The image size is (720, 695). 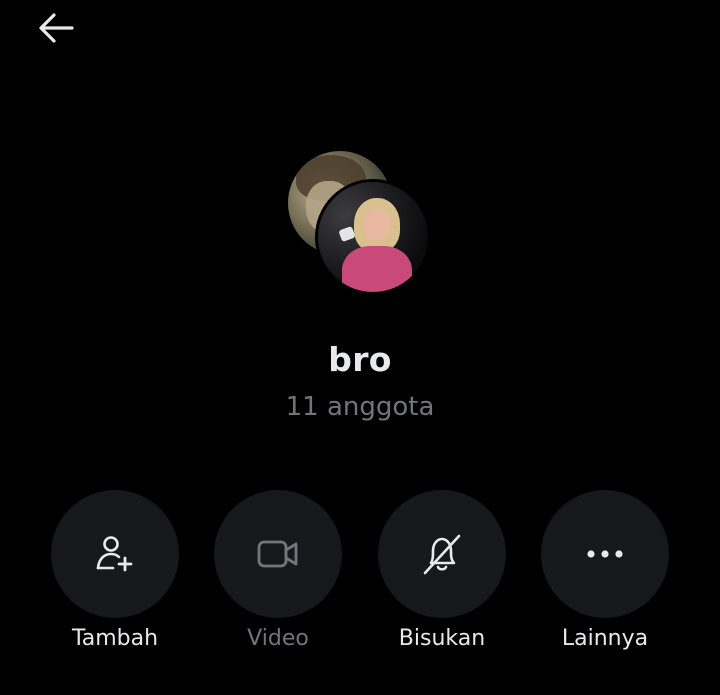 What do you see at coordinates (360, 359) in the screenshot?
I see `group-name: bro` at bounding box center [360, 359].